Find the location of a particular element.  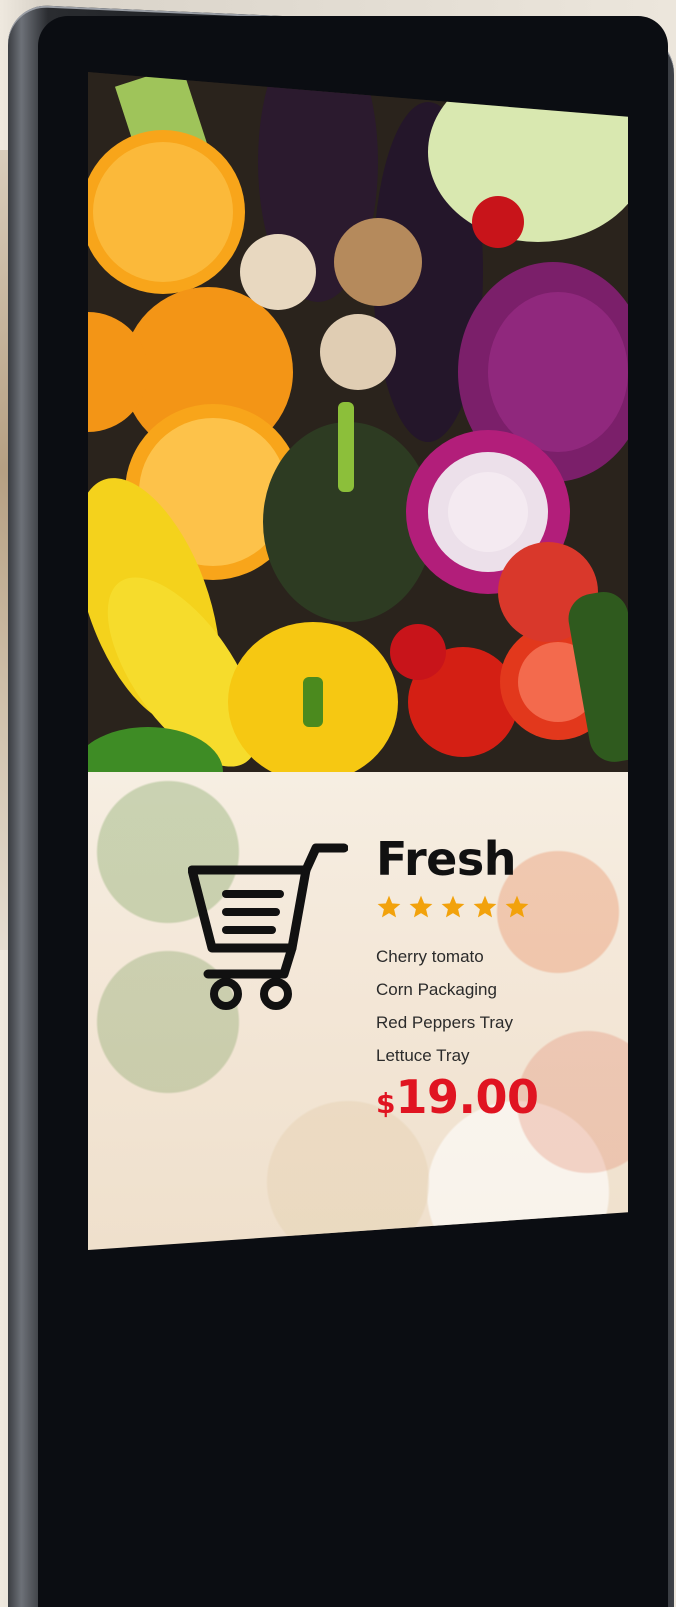

price: $19.00 is located at coordinates (457, 1097).